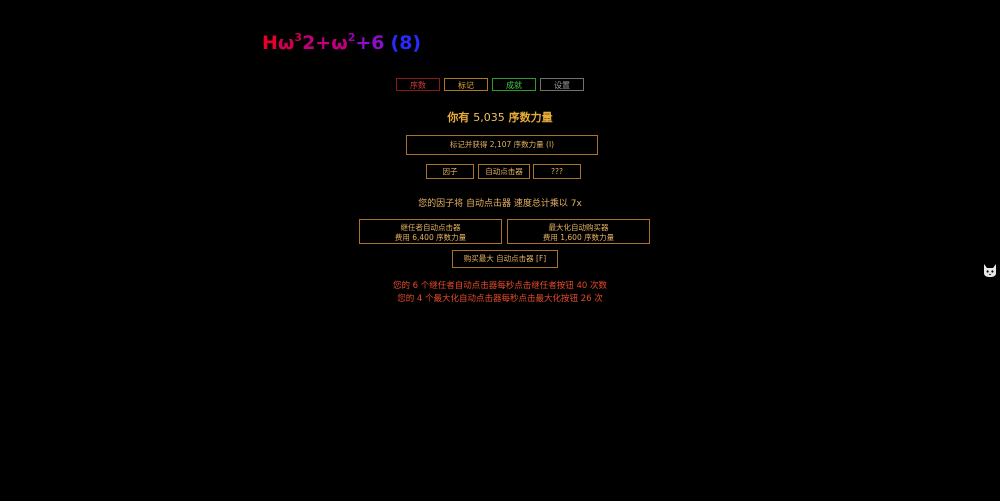 Image resolution: width=1000 pixels, height=501 pixels. What do you see at coordinates (530, 117) in the screenshot?
I see `power-suffix: 序数力量` at bounding box center [530, 117].